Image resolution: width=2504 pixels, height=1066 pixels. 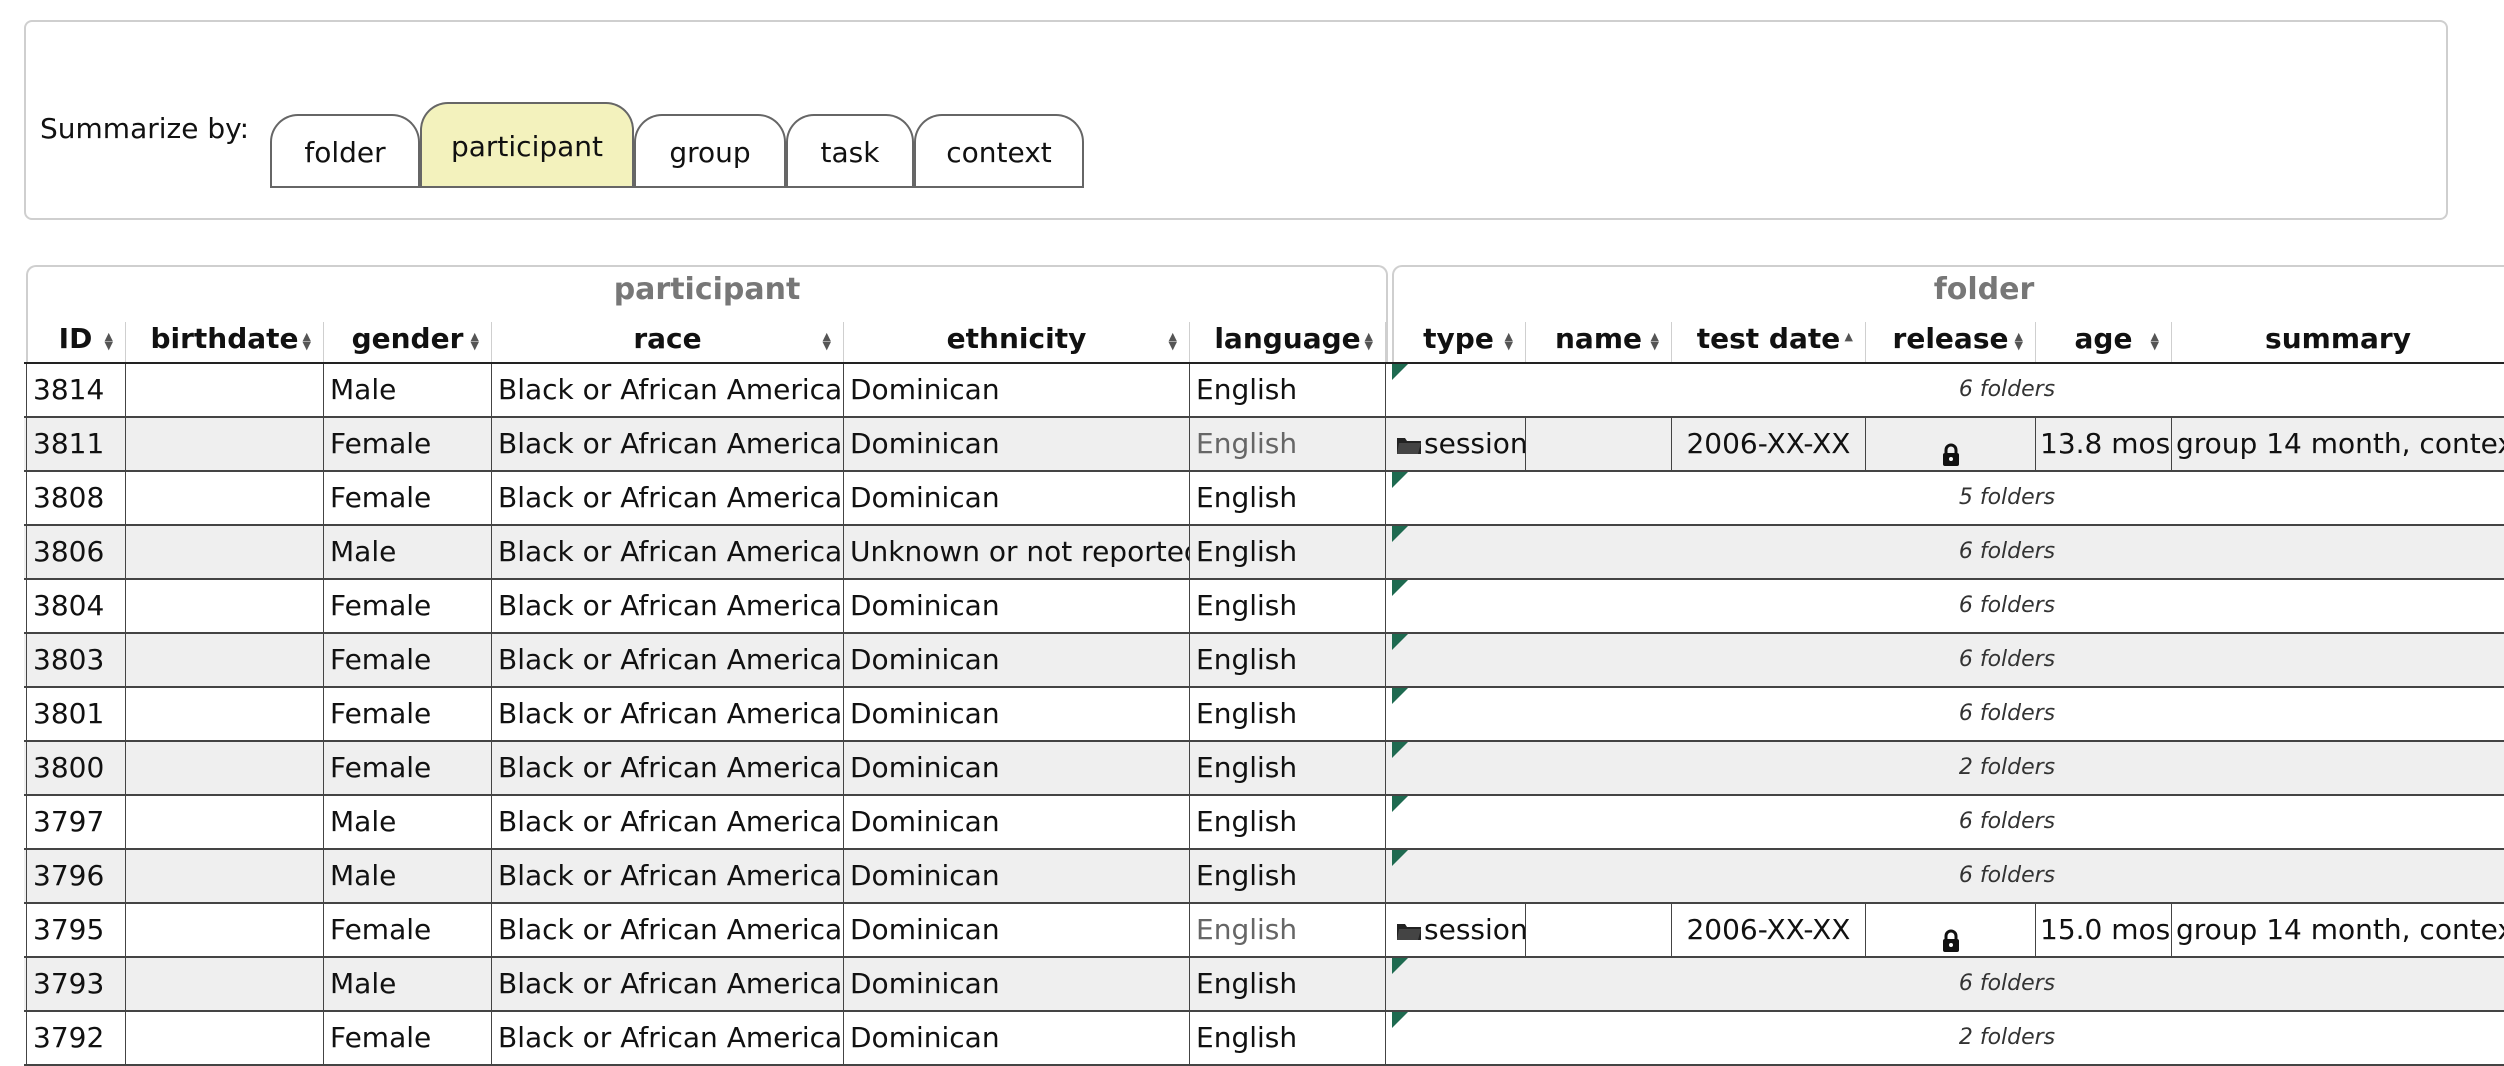 I want to click on tab-task: task, so click(x=850, y=151).